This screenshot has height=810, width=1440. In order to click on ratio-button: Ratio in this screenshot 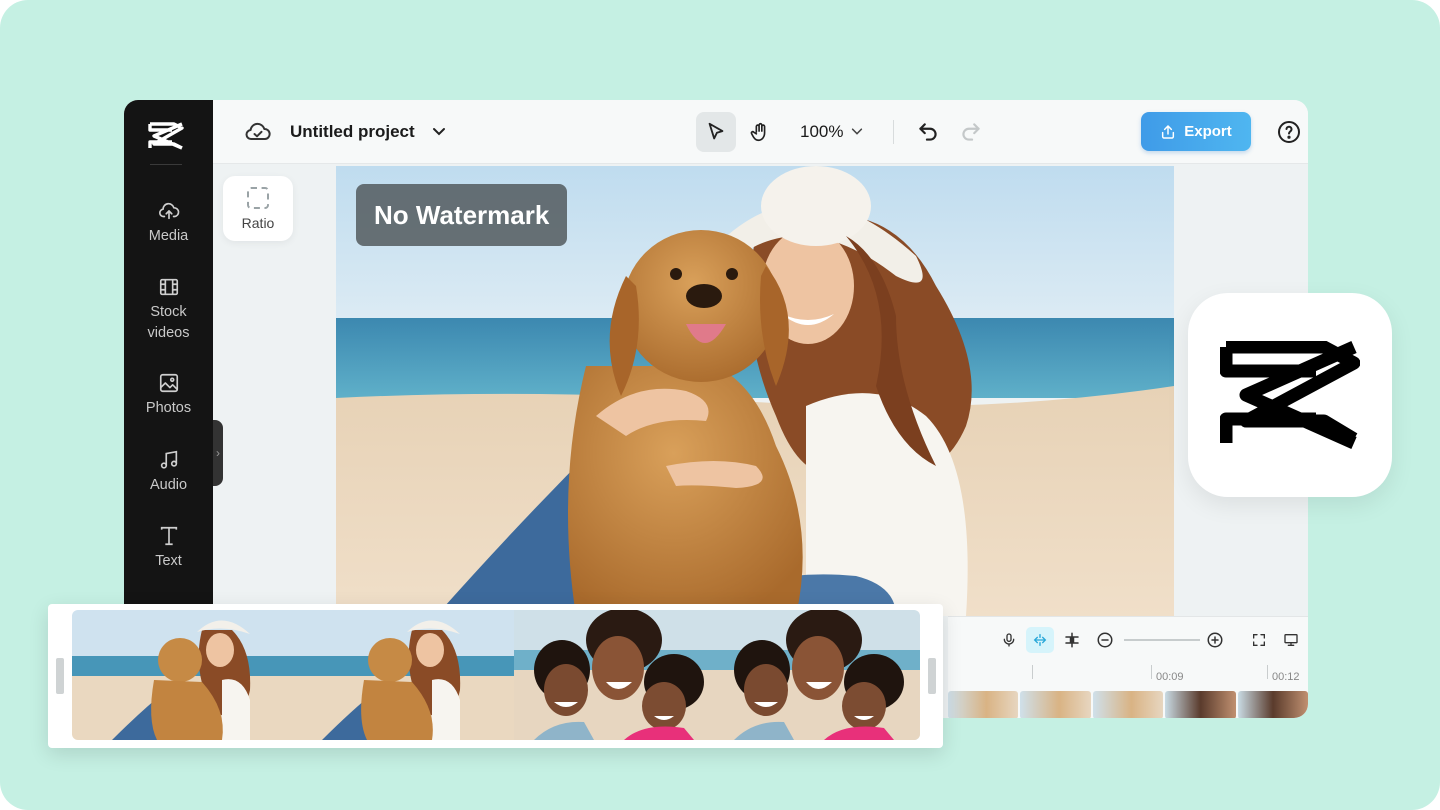, I will do `click(258, 208)`.